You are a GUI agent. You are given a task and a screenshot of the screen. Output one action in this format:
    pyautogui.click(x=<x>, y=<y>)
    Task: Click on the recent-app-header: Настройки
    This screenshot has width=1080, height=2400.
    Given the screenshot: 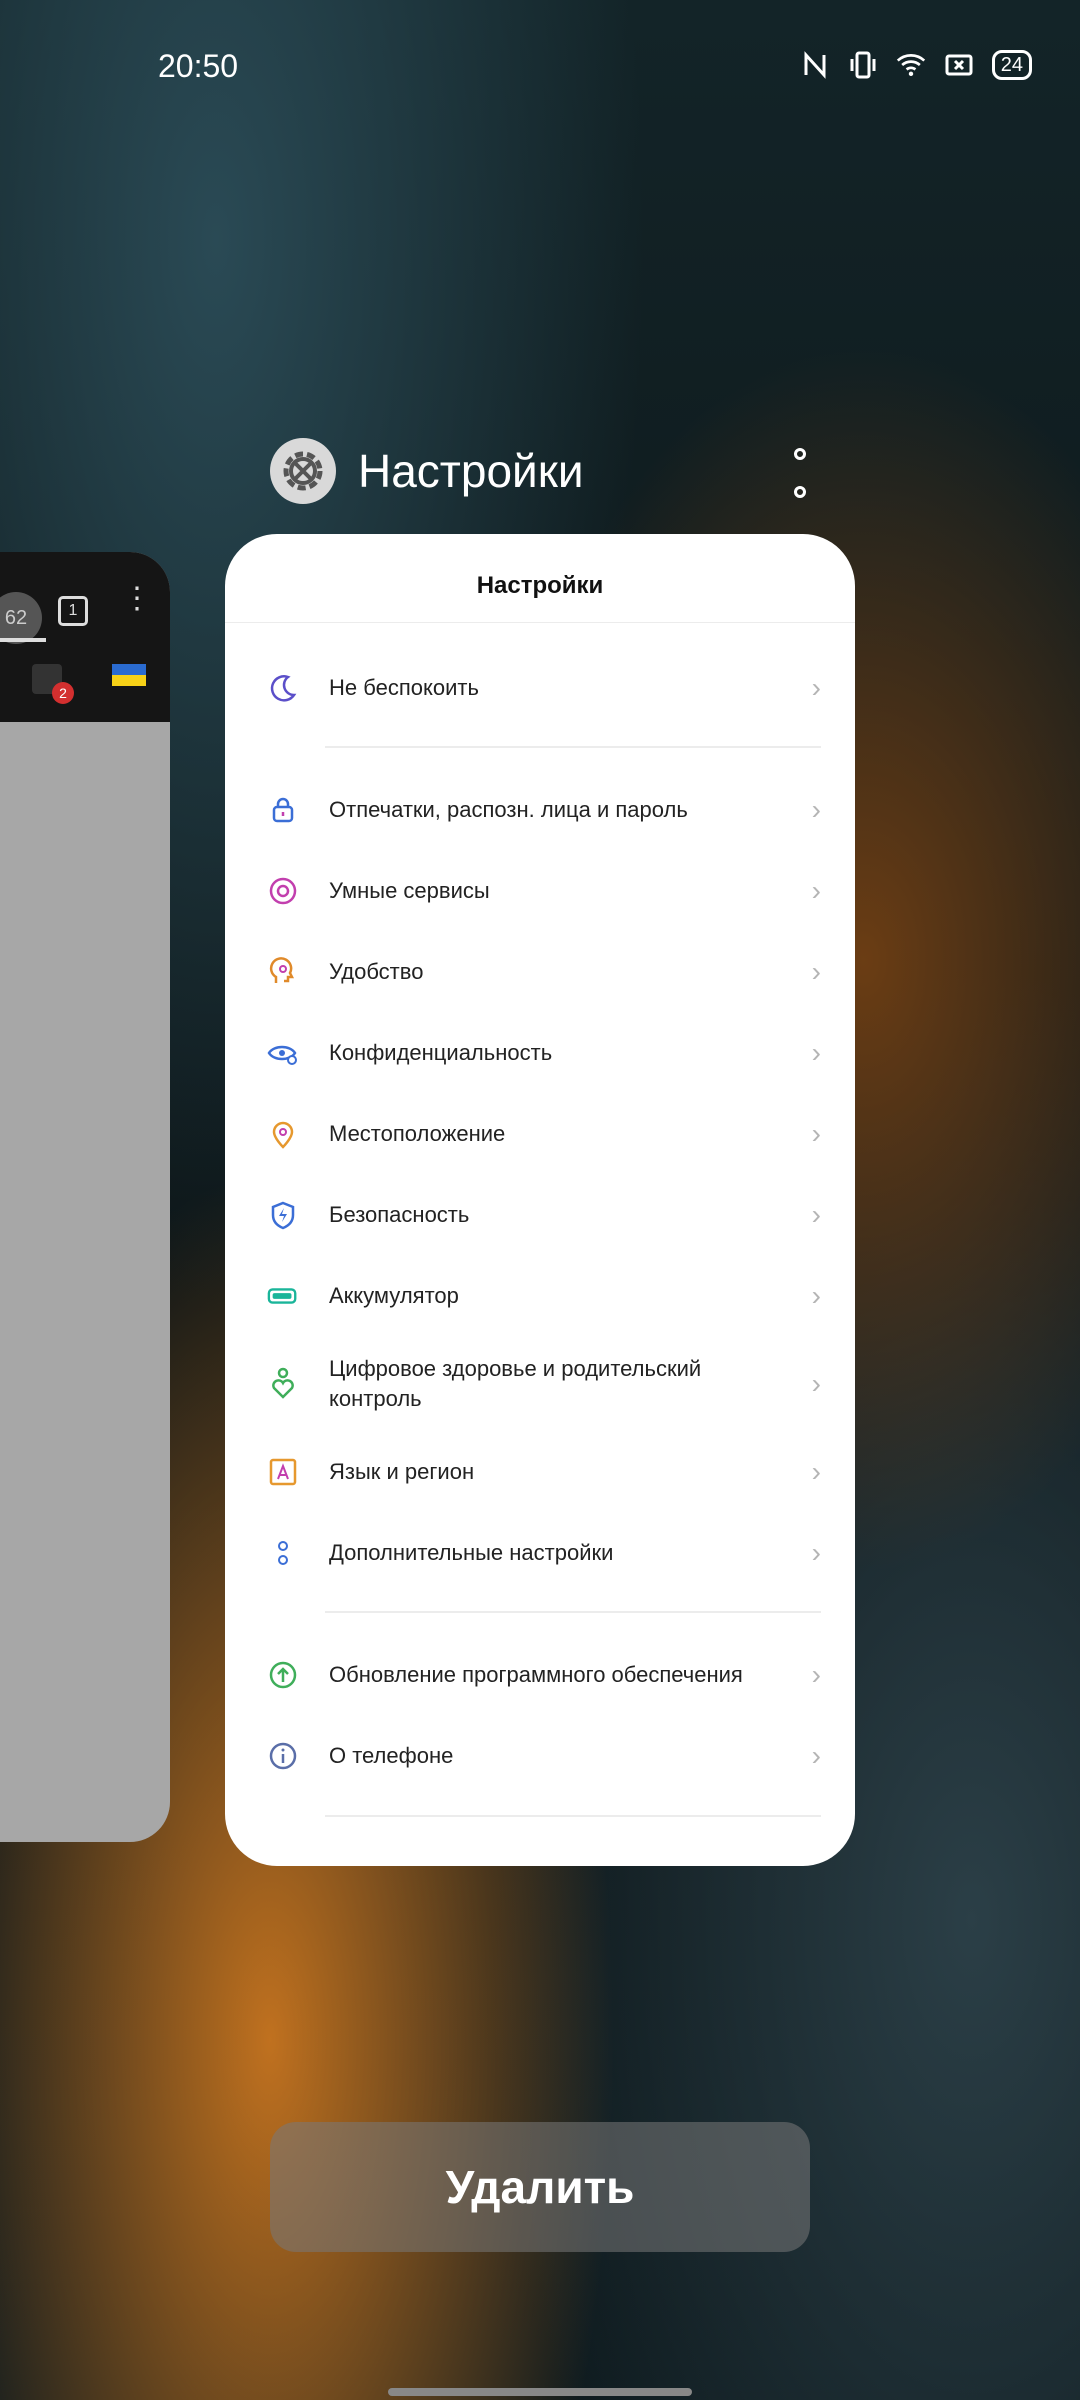 What is the action you would take?
    pyautogui.click(x=540, y=473)
    